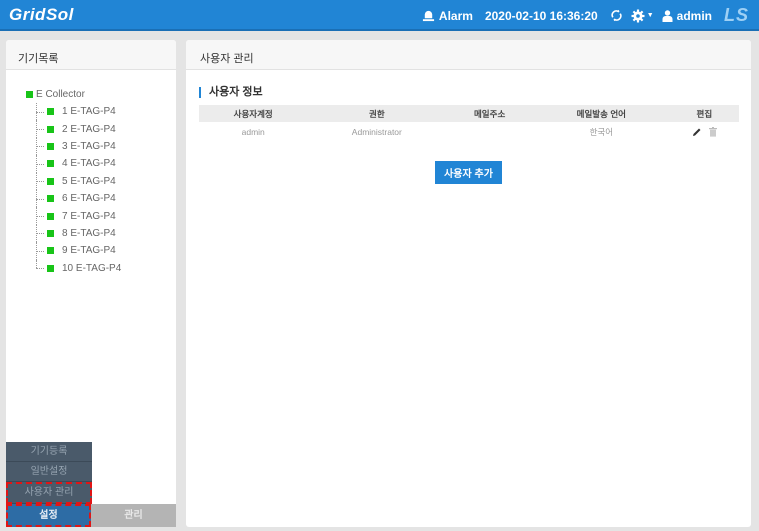 The height and width of the screenshot is (531, 759). What do you see at coordinates (89, 112) in the screenshot?
I see `tree-item-label: 1 E-TAG-P4` at bounding box center [89, 112].